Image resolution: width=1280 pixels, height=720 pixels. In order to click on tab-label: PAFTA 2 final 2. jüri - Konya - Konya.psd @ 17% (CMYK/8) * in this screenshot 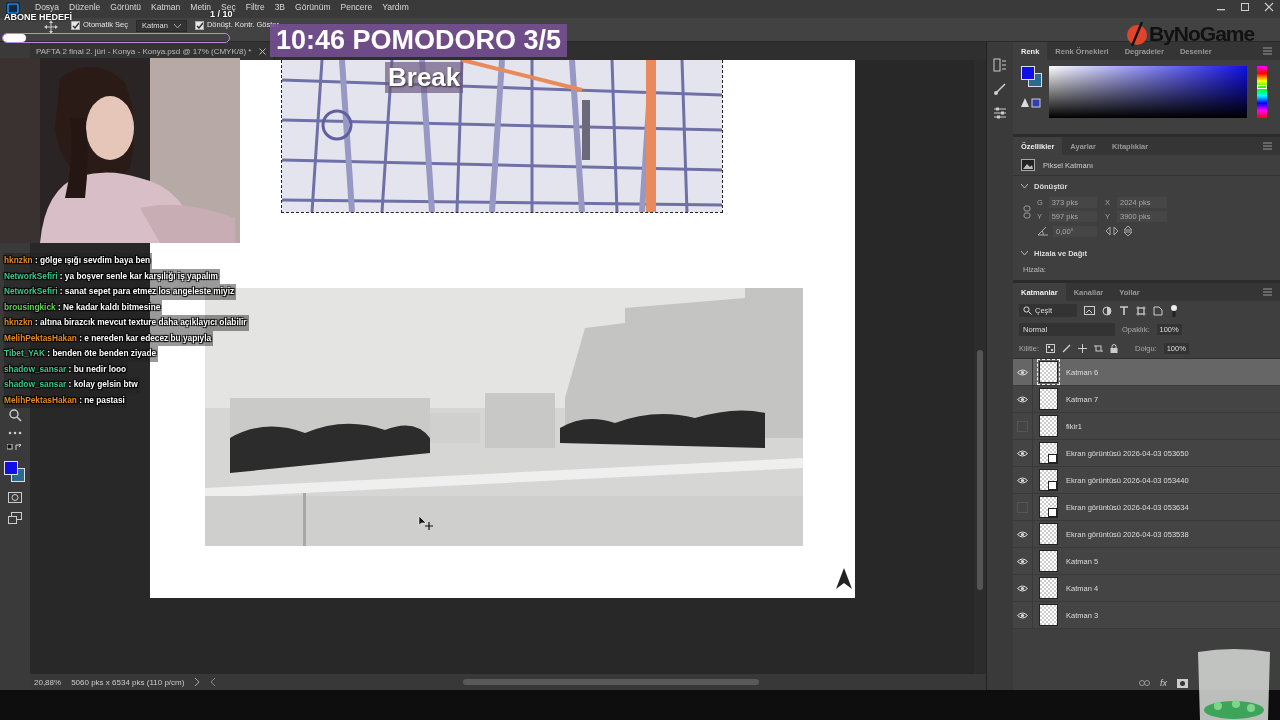, I will do `click(144, 51)`.